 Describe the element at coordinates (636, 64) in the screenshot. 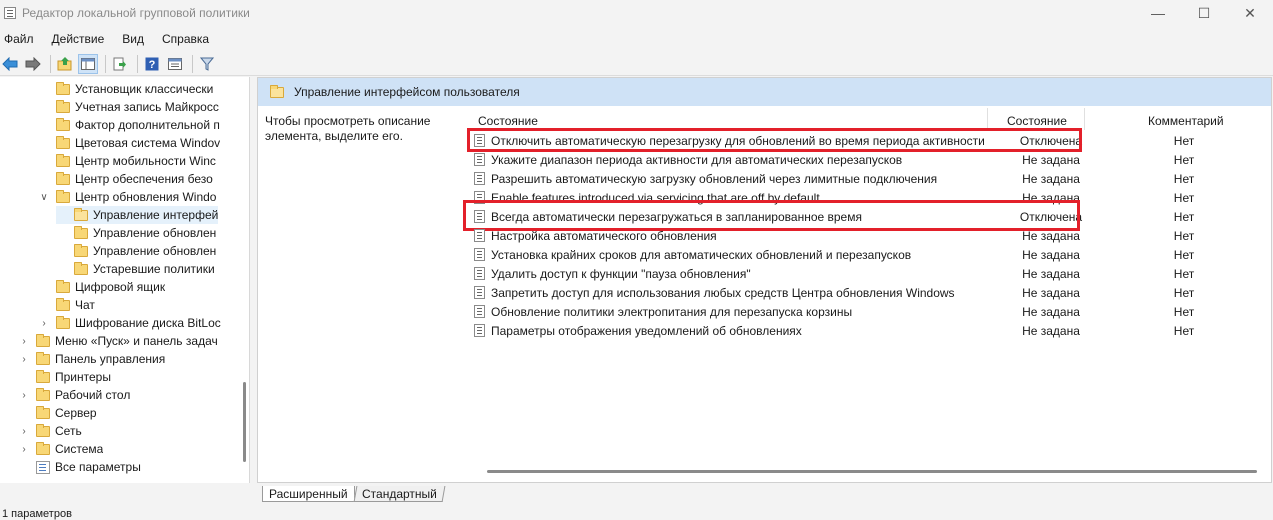

I see `toolbar: ?` at that location.